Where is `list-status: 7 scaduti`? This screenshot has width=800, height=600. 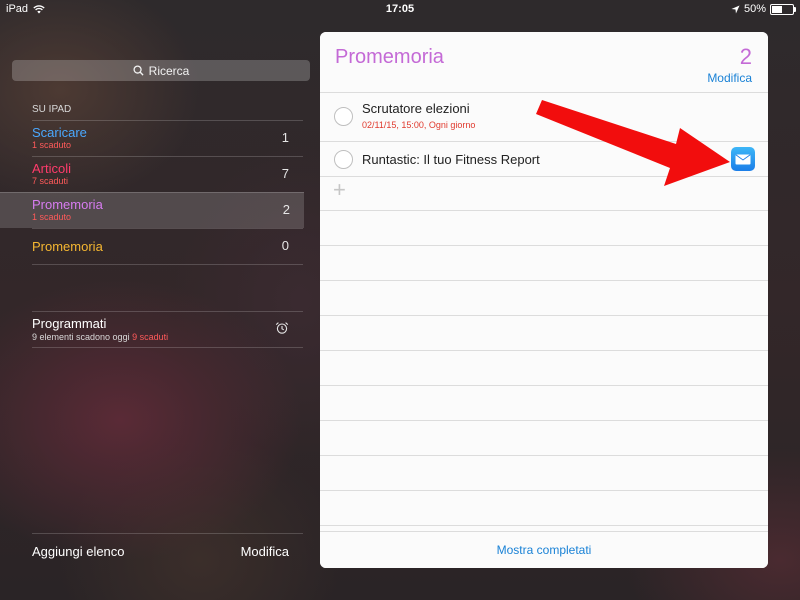 list-status: 7 scaduti is located at coordinates (50, 181).